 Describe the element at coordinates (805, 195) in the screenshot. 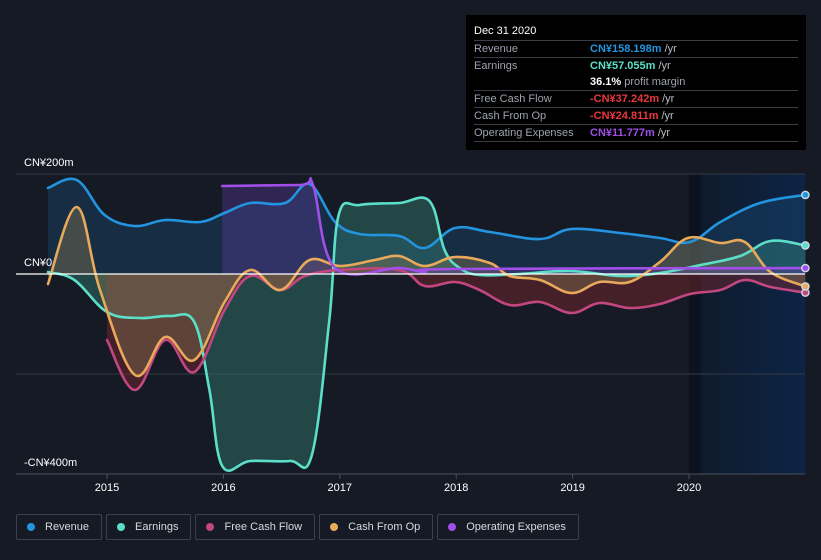

I see `endpoint-revenue` at that location.